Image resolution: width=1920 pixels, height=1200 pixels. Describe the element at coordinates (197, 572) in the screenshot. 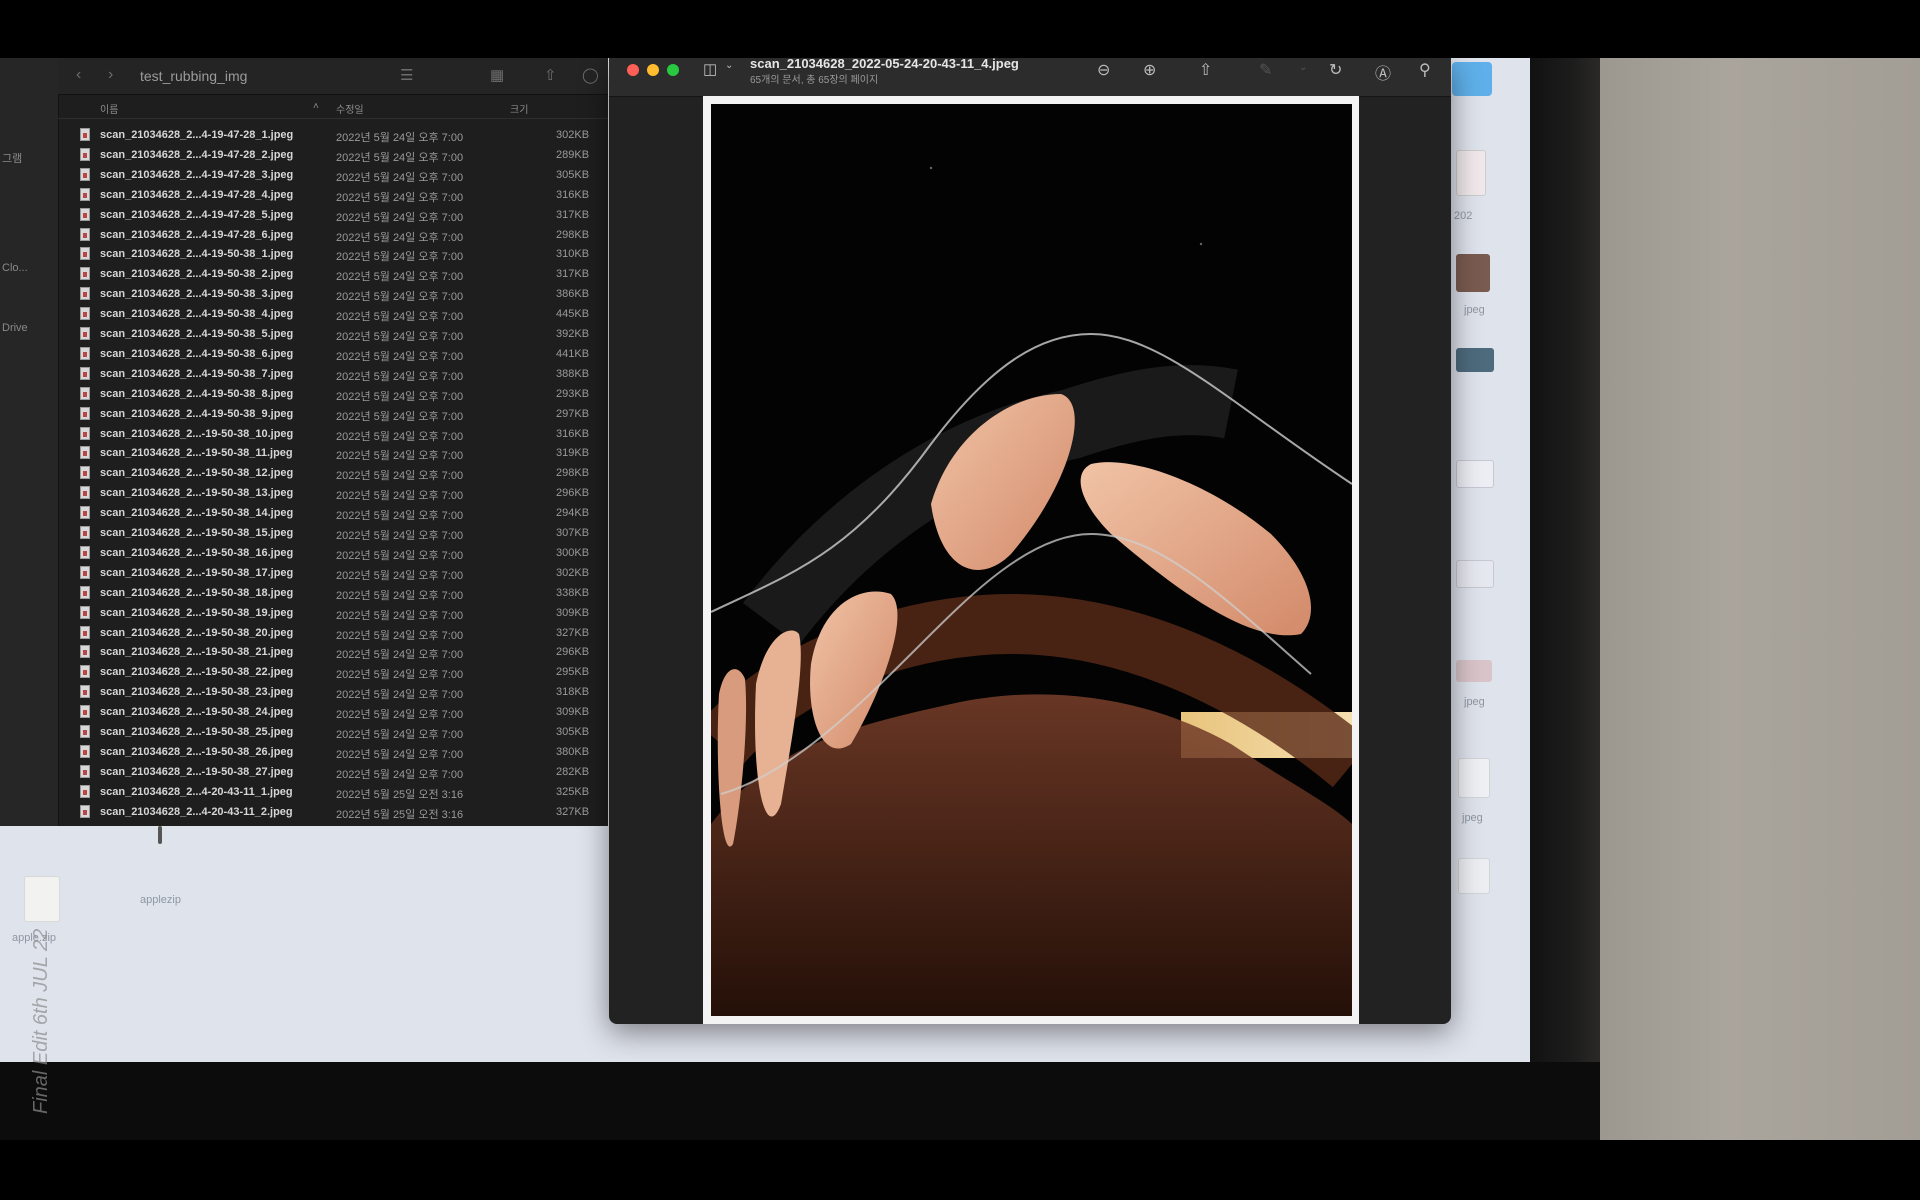

I see `file-name: scan_21034628_2...-19-50-38_17.jpeg` at that location.